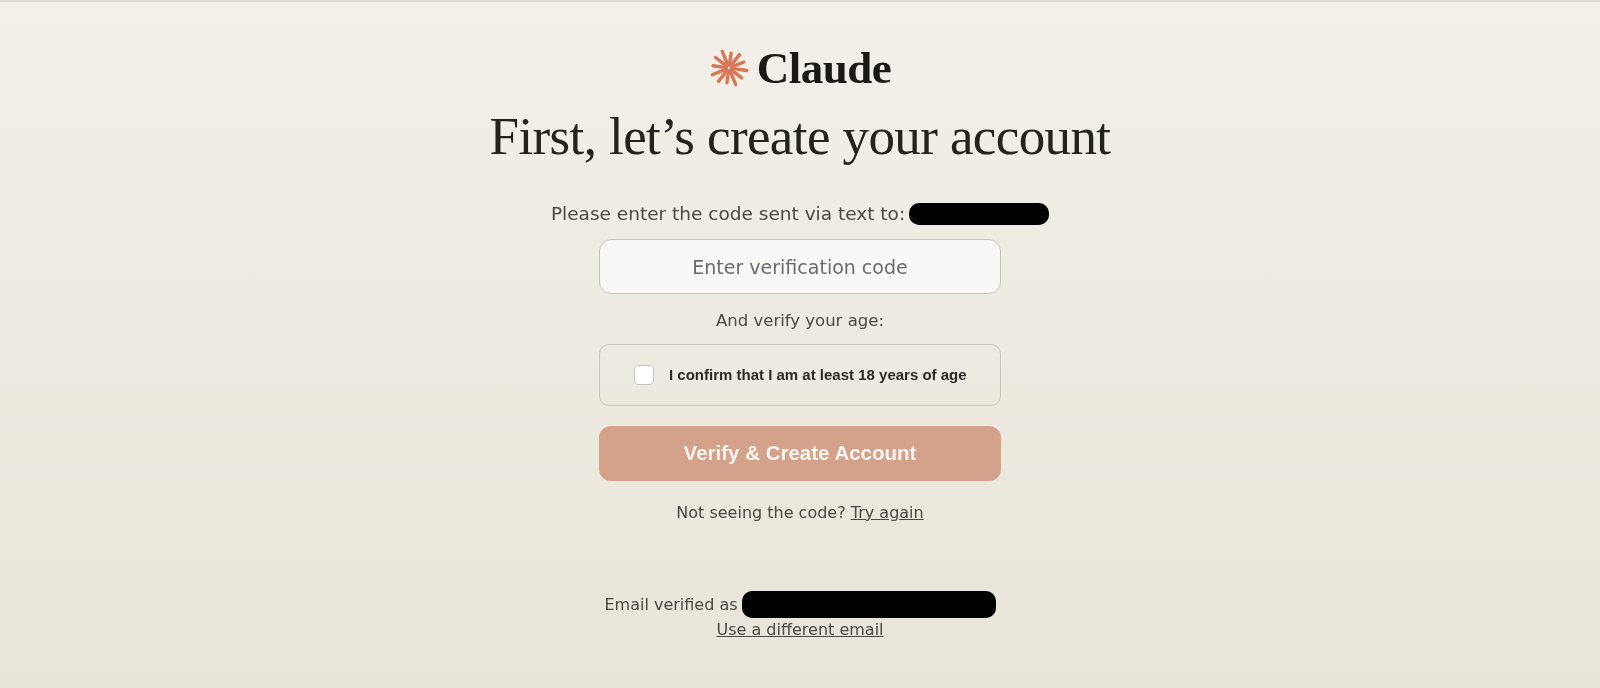 The image size is (1600, 688). I want to click on page-title: First, let’s create your account, so click(800, 136).